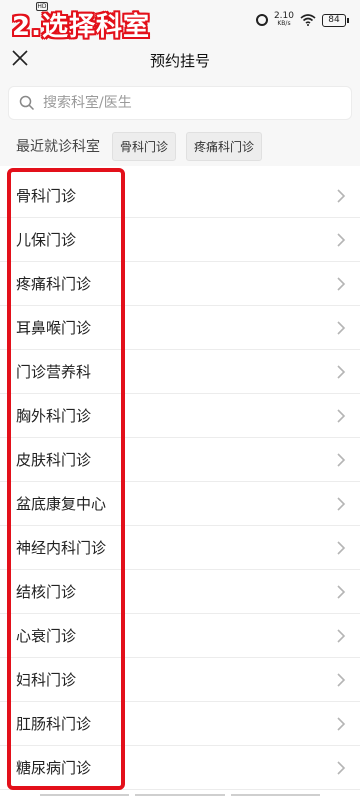 Image resolution: width=360 pixels, height=800 pixels. I want to click on speed-unit: KB/s, so click(284, 23).